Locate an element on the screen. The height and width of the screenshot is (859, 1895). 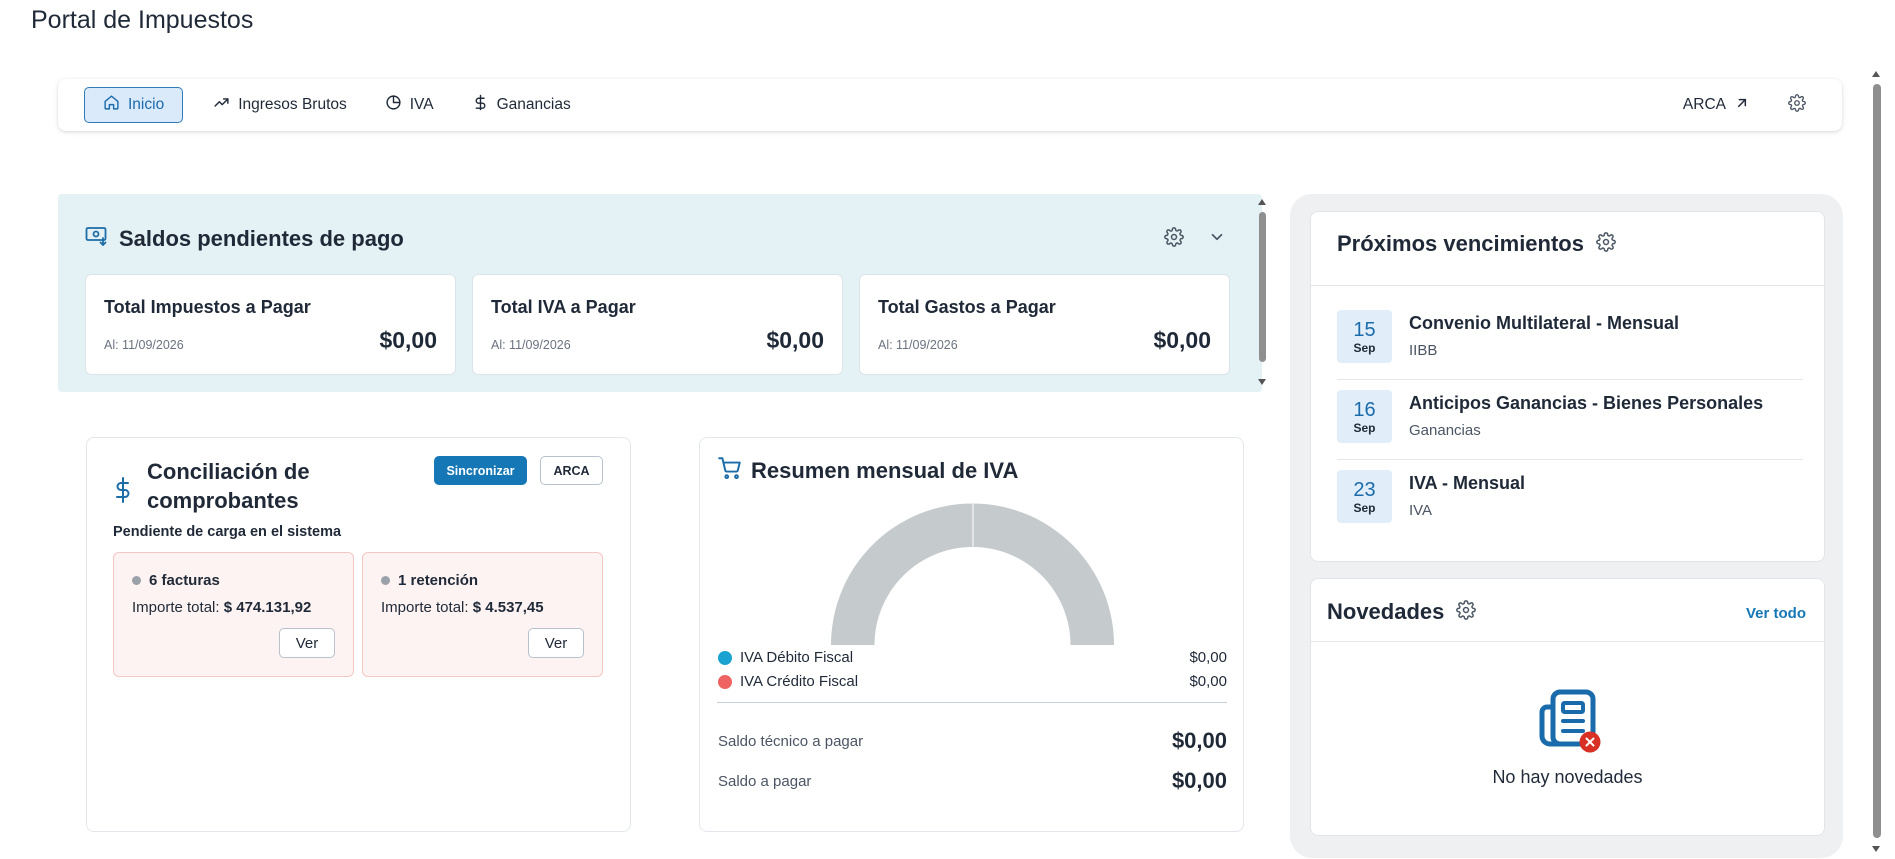
date-day: 15 is located at coordinates (1364, 329).